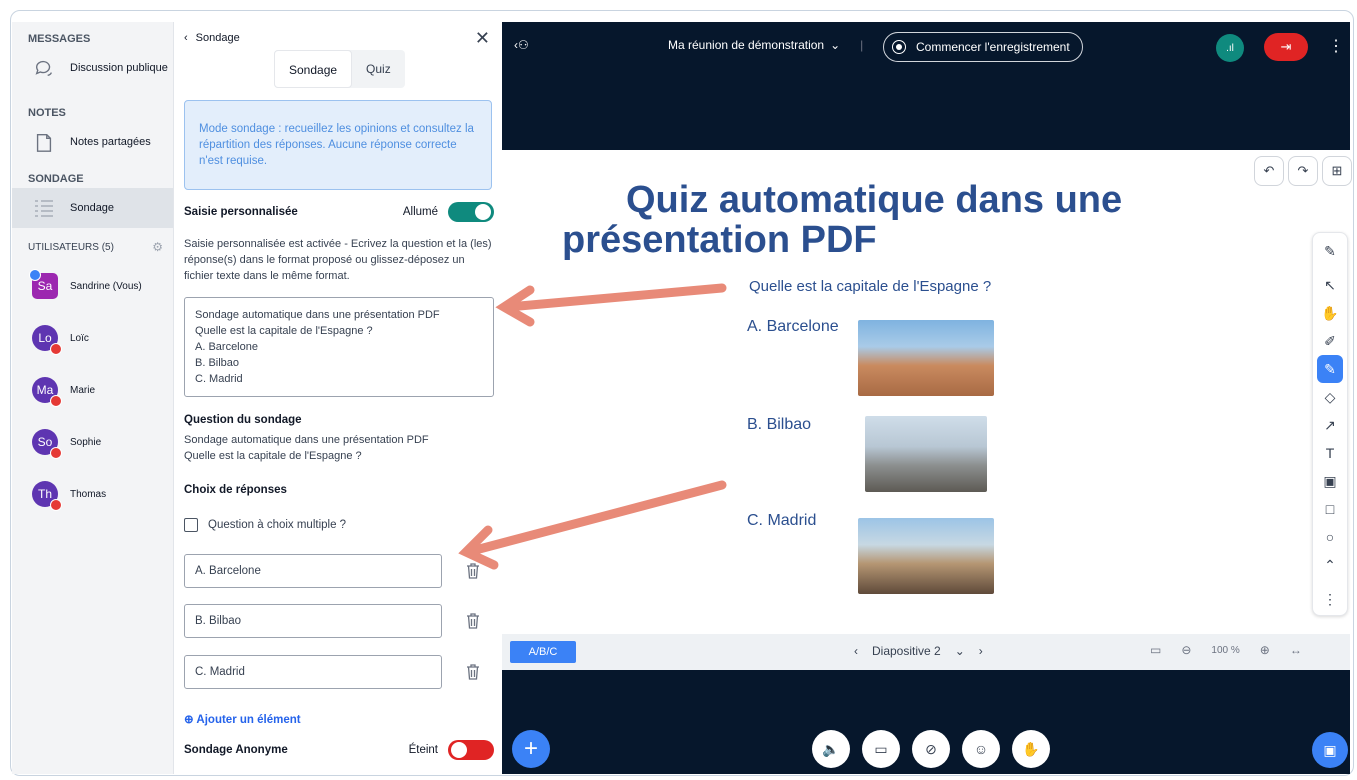 The height and width of the screenshot is (780, 1357). I want to click on meeting-title: Ma réunion de démonstration ⌄ |, so click(765, 45).